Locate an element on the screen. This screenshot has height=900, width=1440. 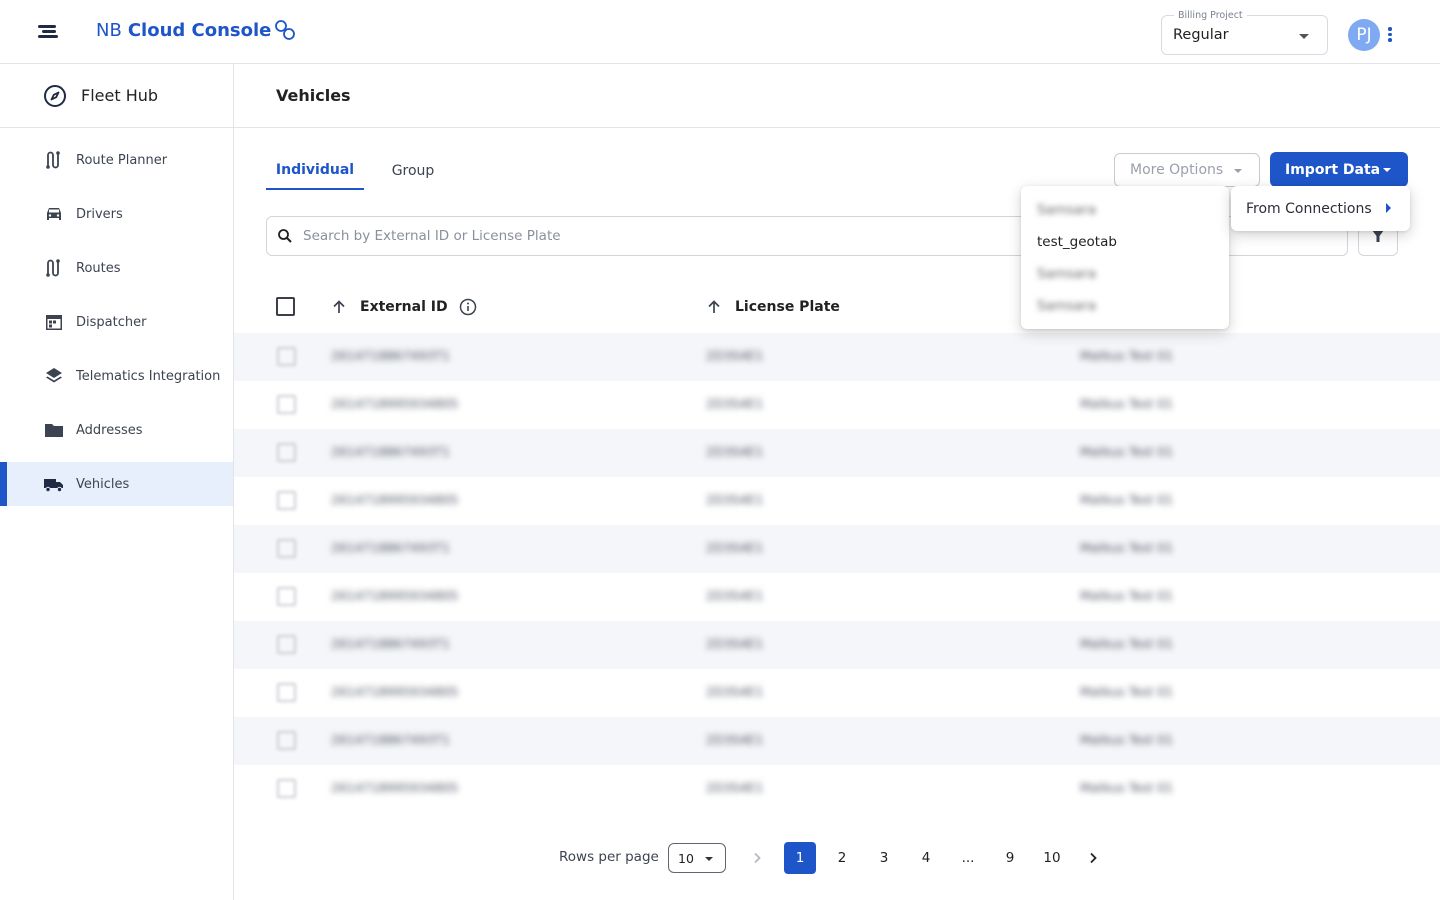
rows-per-page-label: Rows per page is located at coordinates (609, 857).